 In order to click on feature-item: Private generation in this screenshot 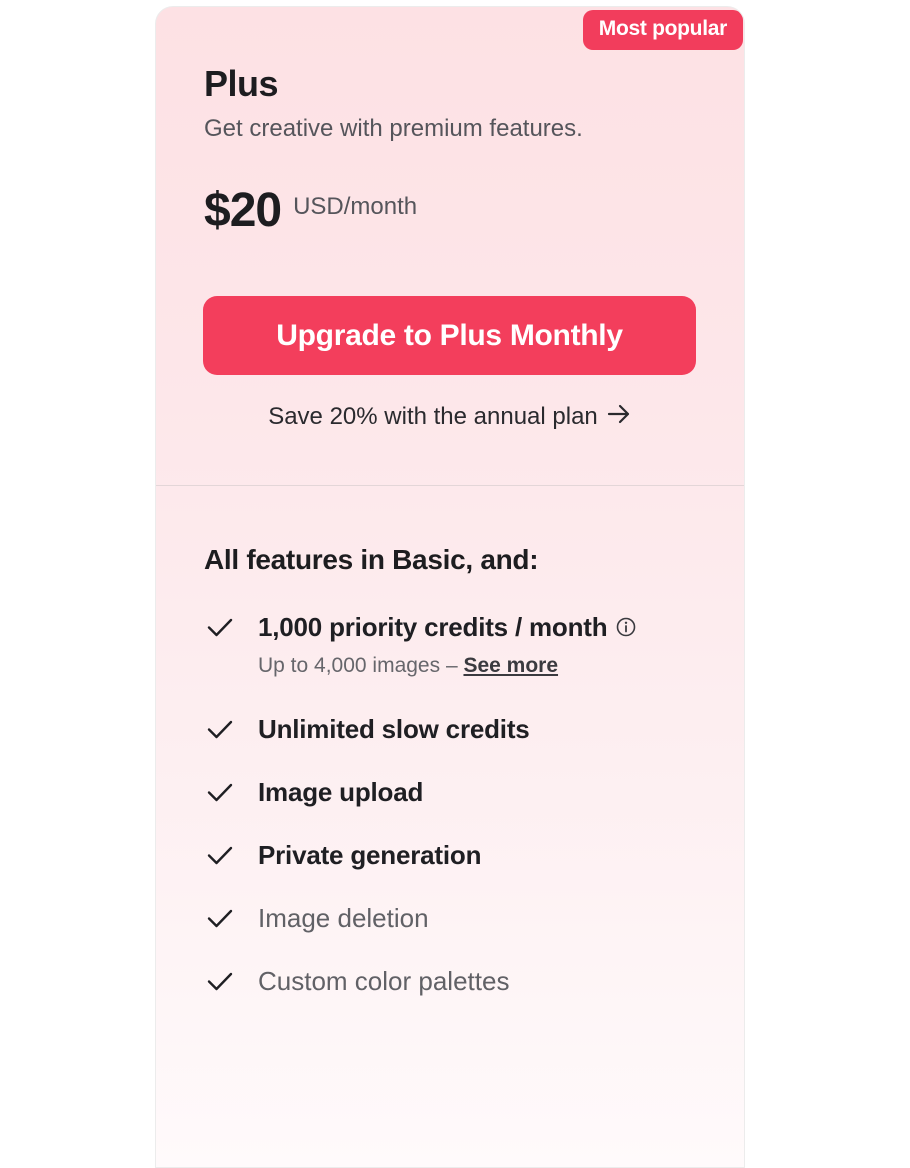, I will do `click(342, 855)`.